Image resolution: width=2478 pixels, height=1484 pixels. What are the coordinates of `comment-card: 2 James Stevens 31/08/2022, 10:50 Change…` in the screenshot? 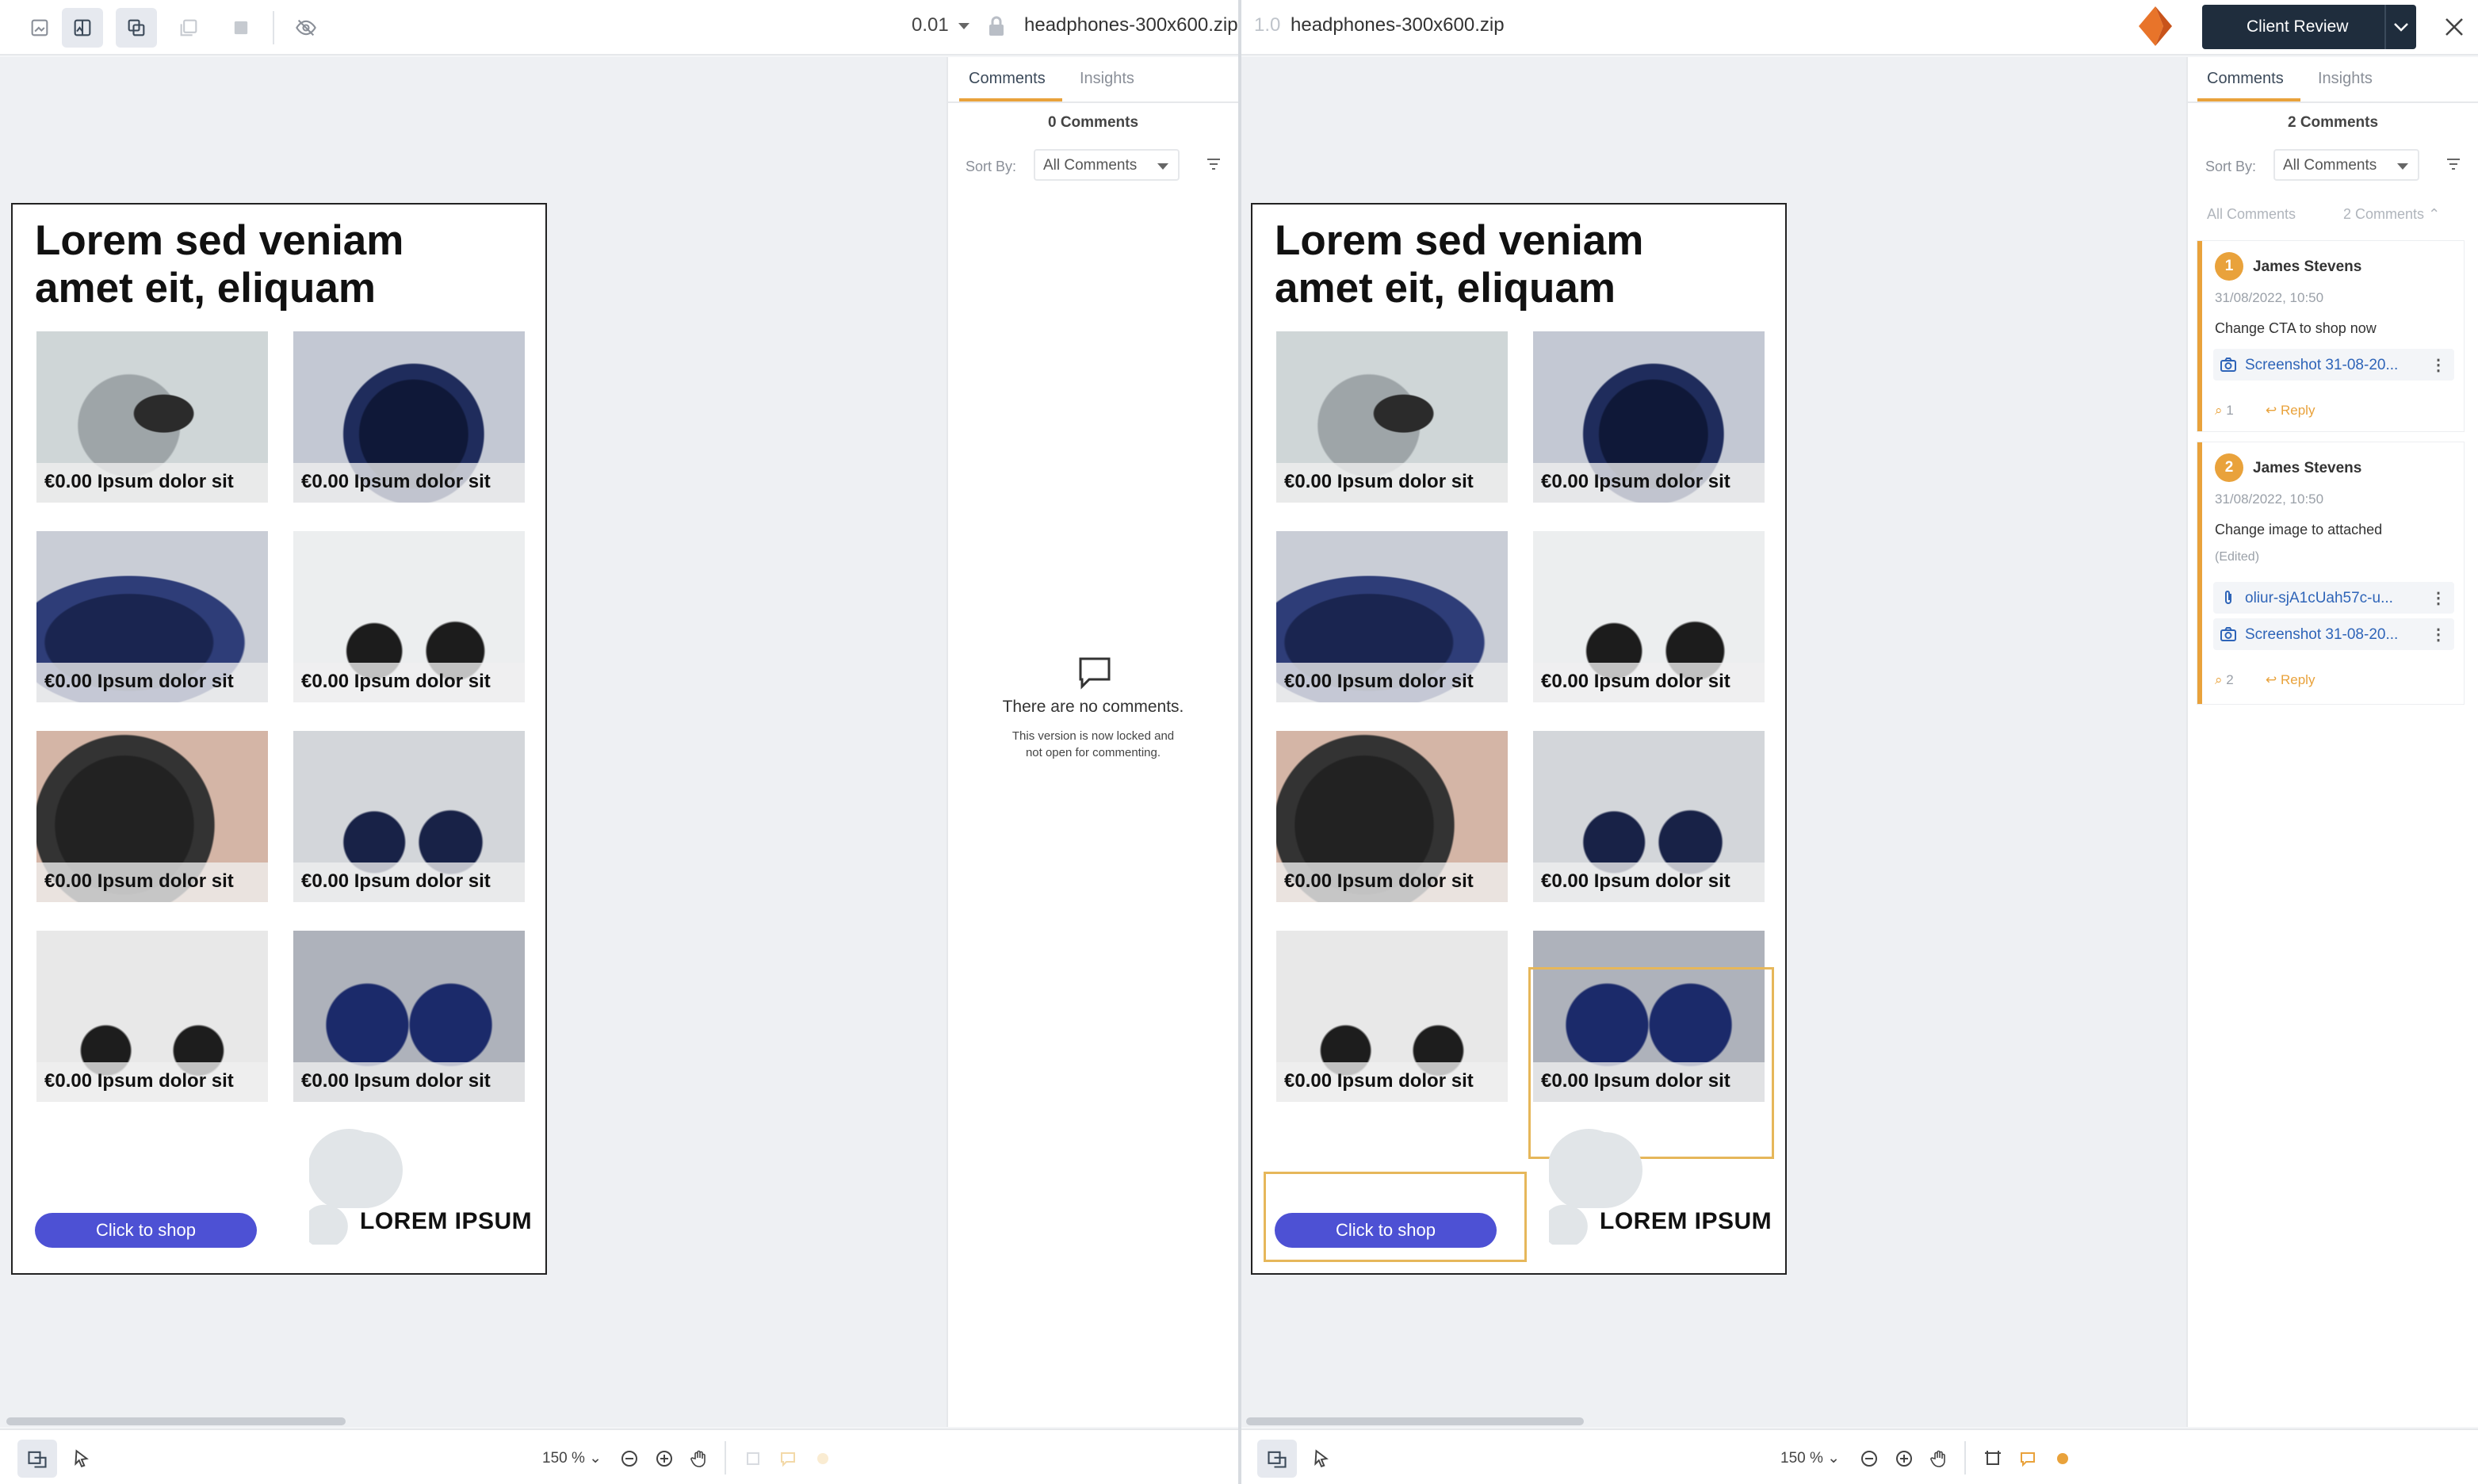 It's located at (2330, 573).